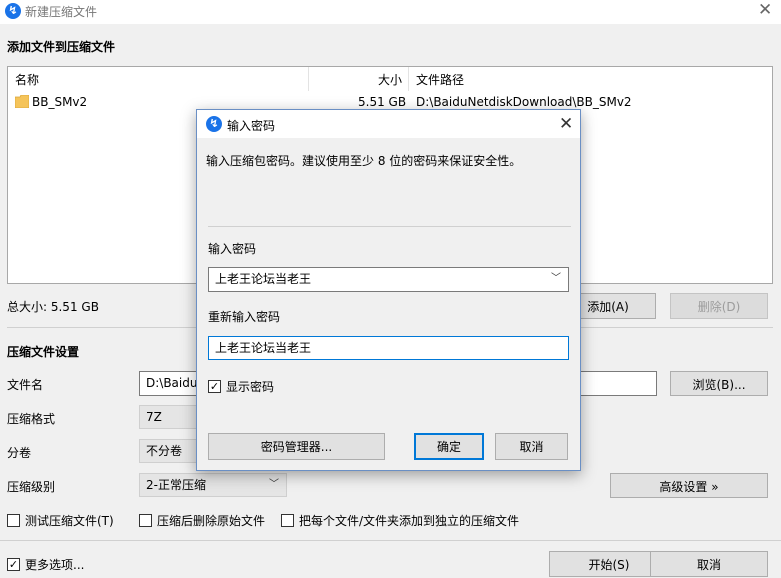 The image size is (781, 578). I want to click on test-checkbox, so click(13, 520).